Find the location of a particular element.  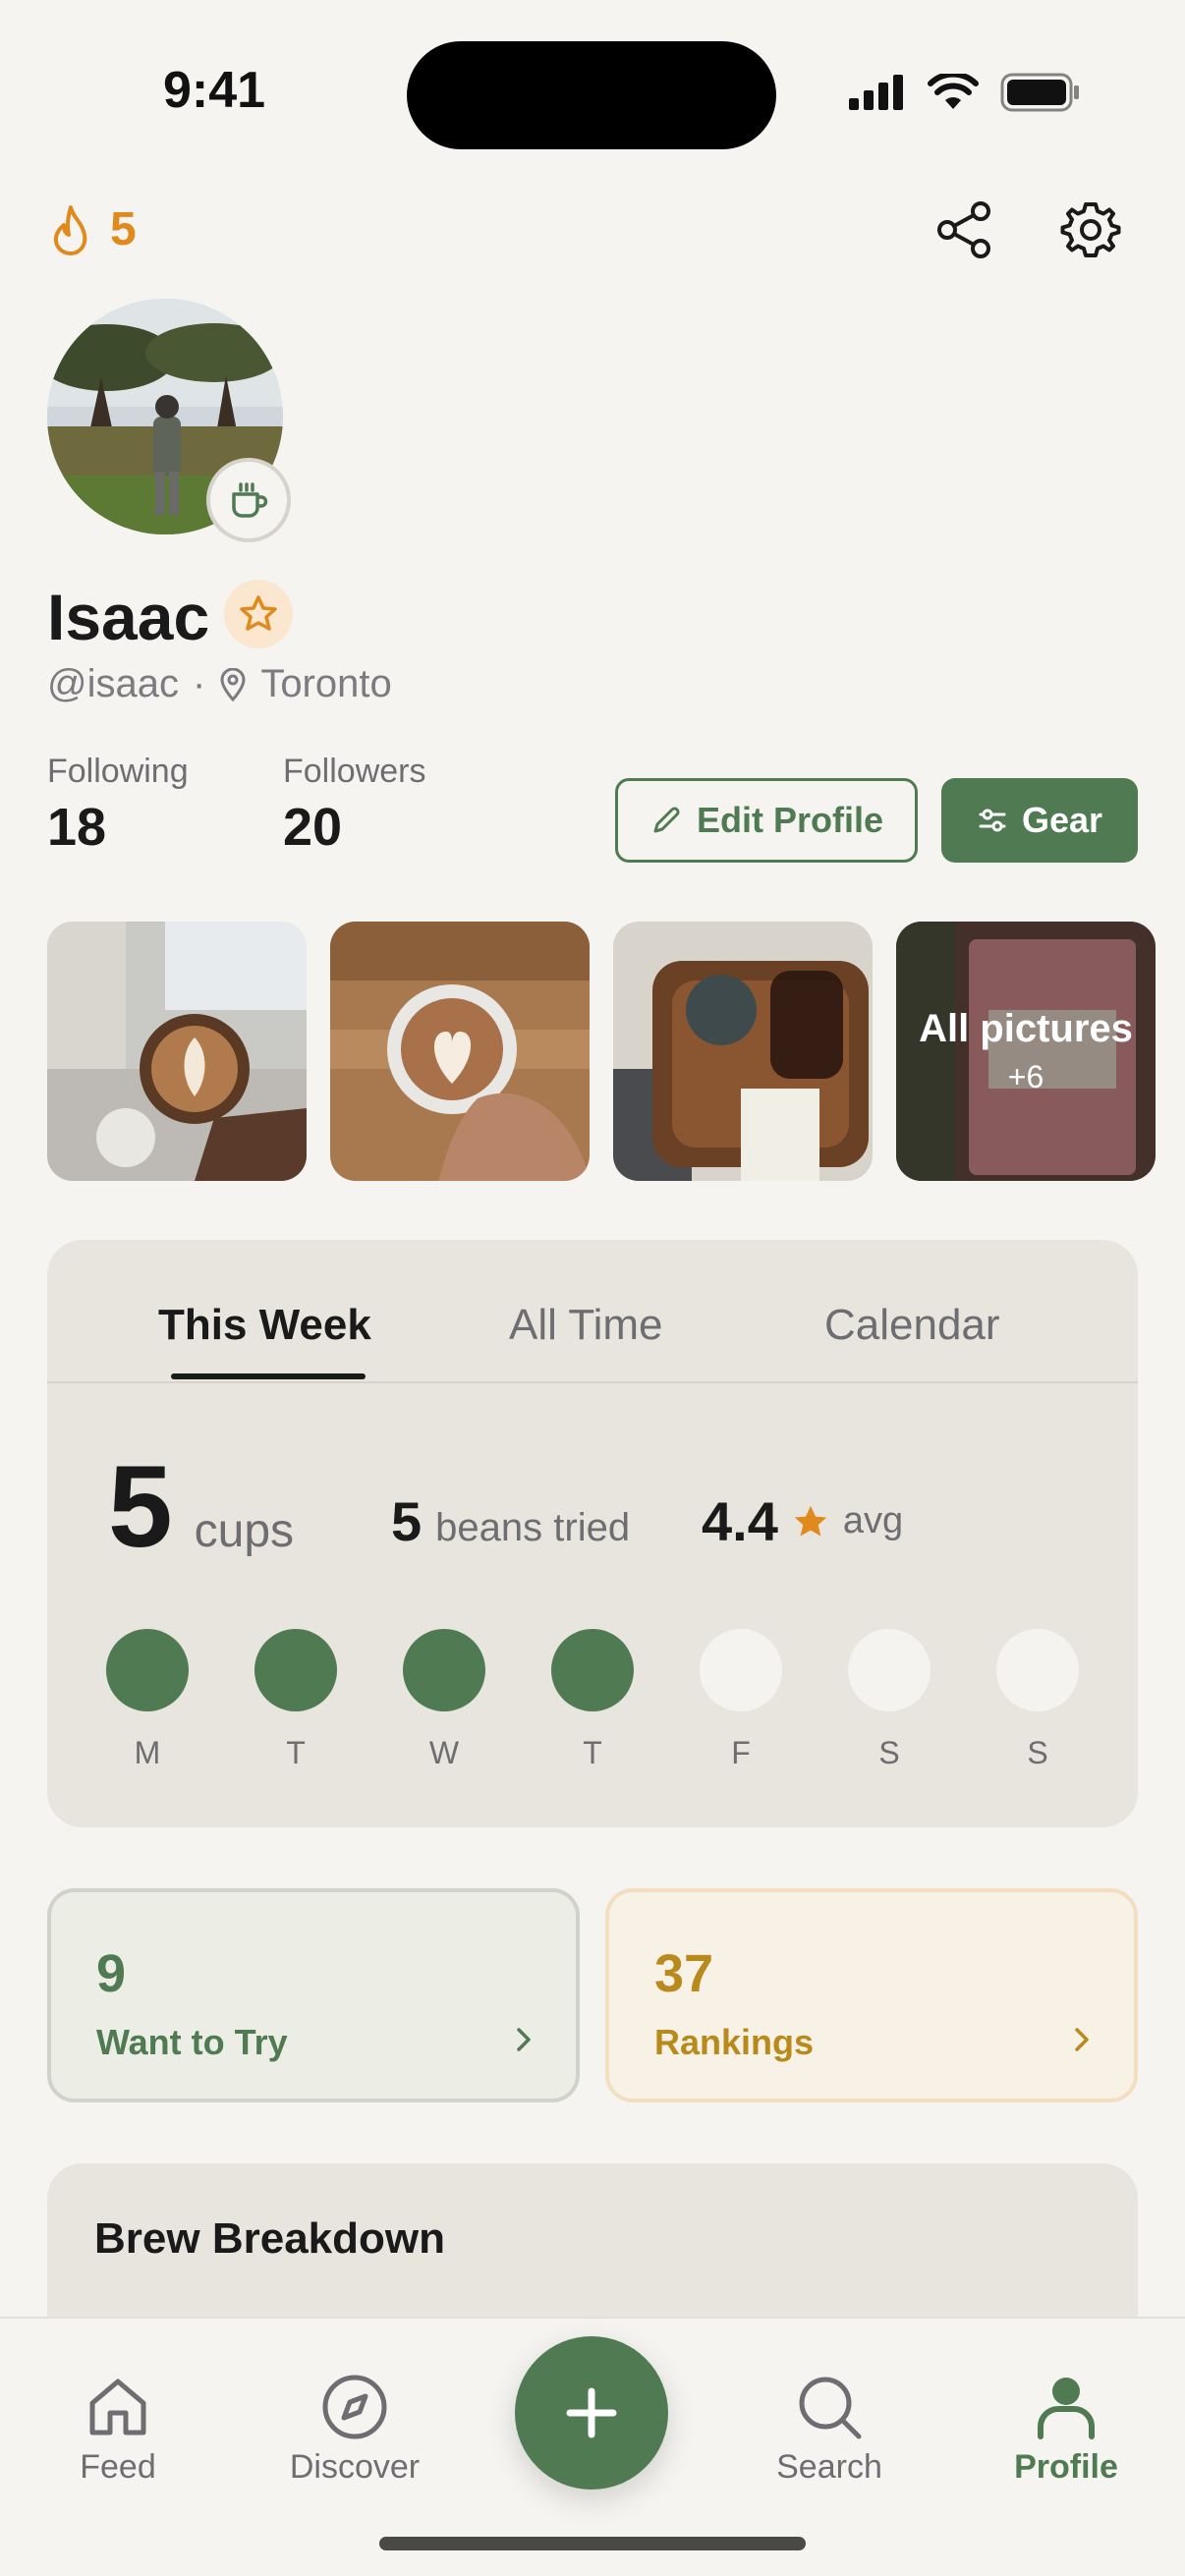

settings-icon is located at coordinates (1091, 229).